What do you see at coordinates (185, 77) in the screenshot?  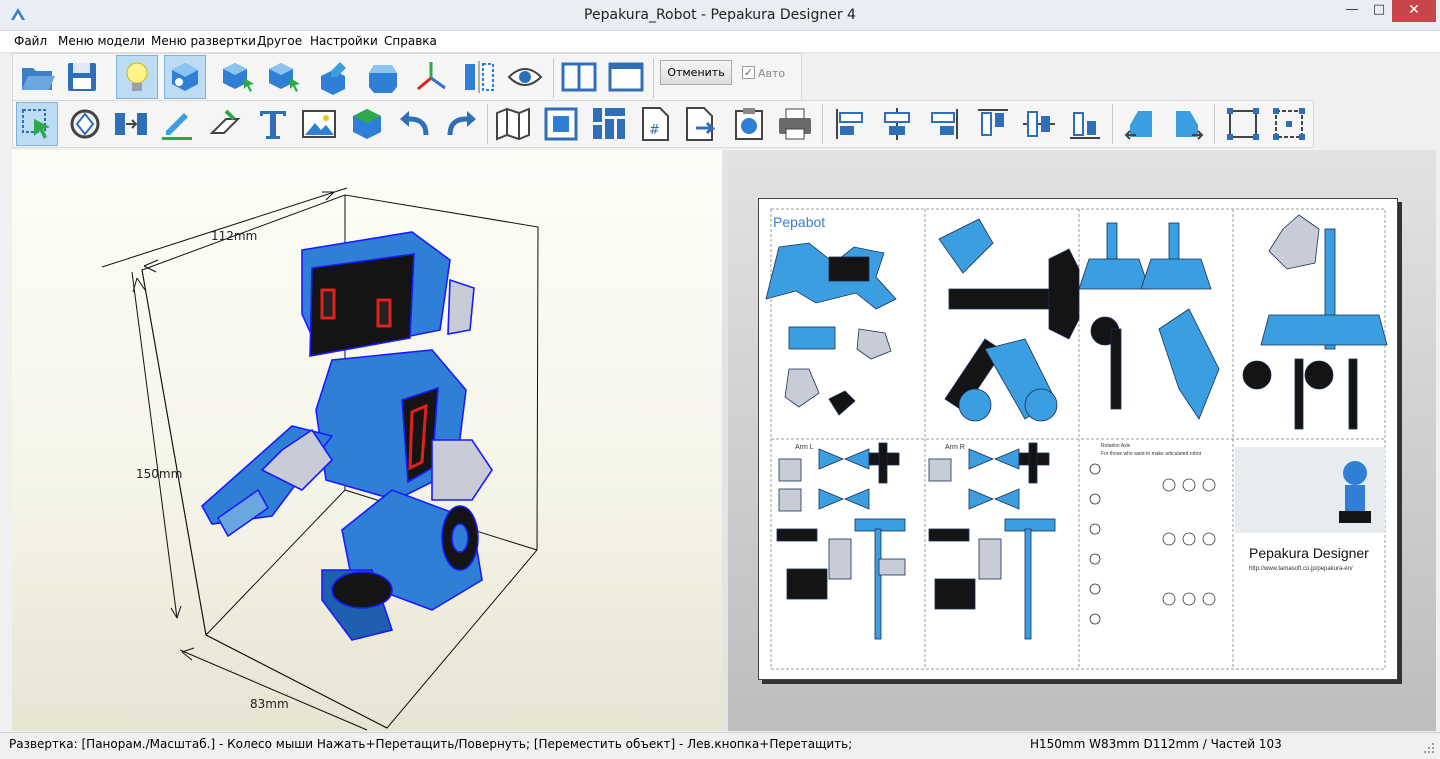 I see `texture-toggle-button` at bounding box center [185, 77].